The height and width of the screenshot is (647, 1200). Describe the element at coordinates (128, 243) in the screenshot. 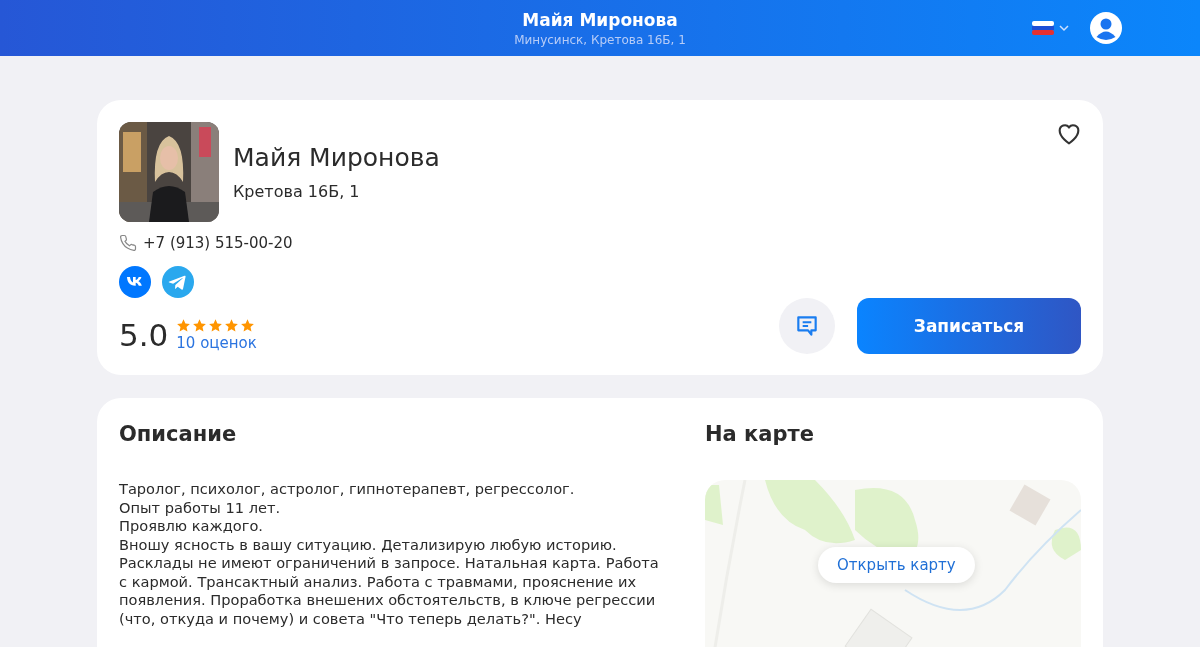

I see `phone-icon` at that location.